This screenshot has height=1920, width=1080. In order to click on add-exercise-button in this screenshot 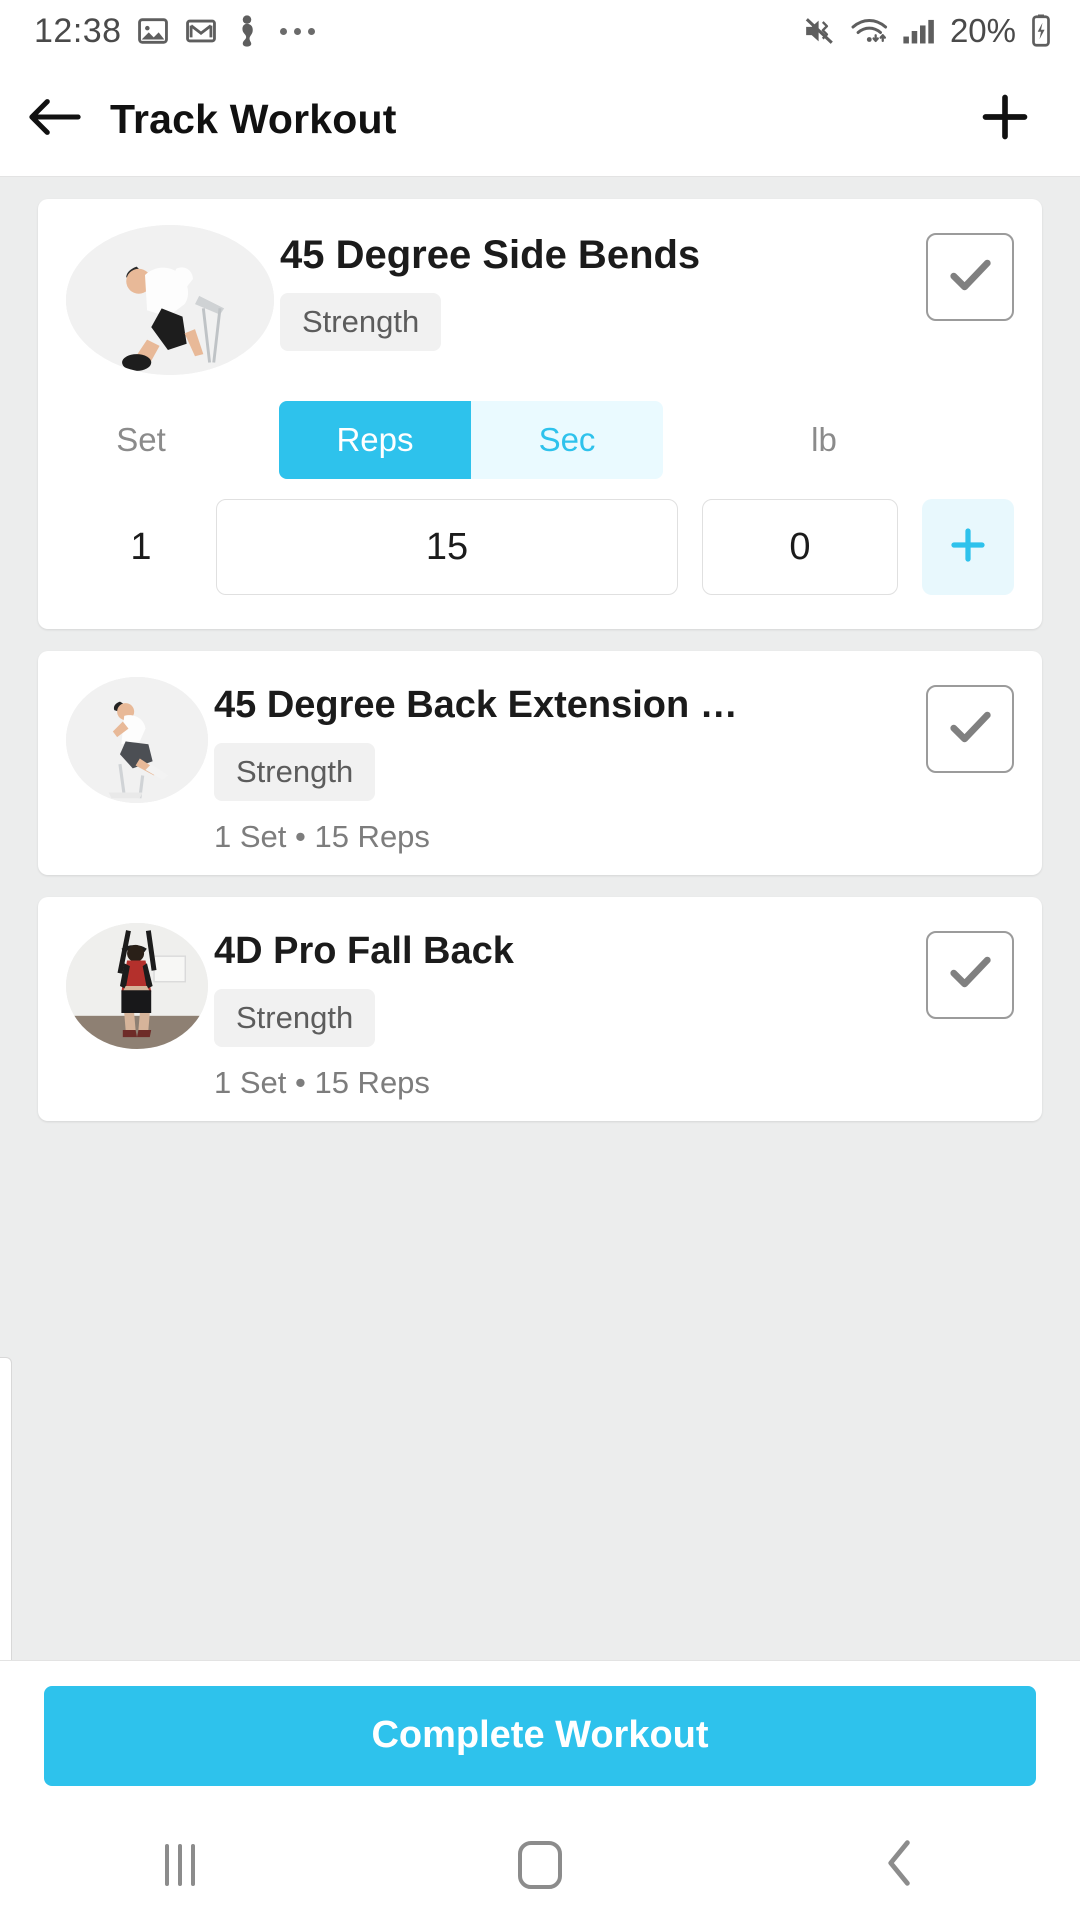, I will do `click(1005, 119)`.